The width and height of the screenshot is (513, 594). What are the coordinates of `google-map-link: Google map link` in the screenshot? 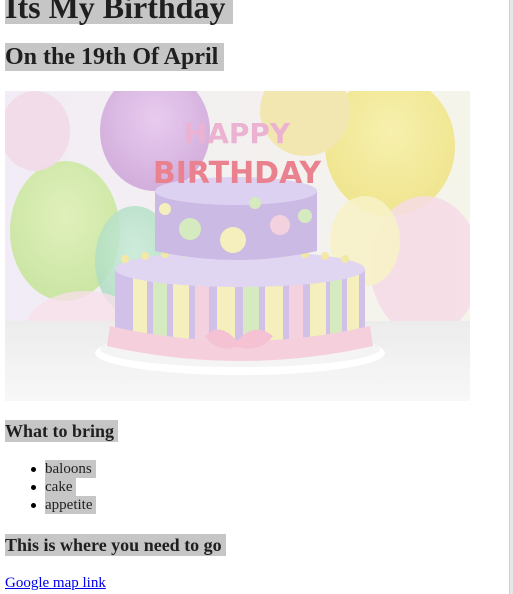 It's located at (55, 583).